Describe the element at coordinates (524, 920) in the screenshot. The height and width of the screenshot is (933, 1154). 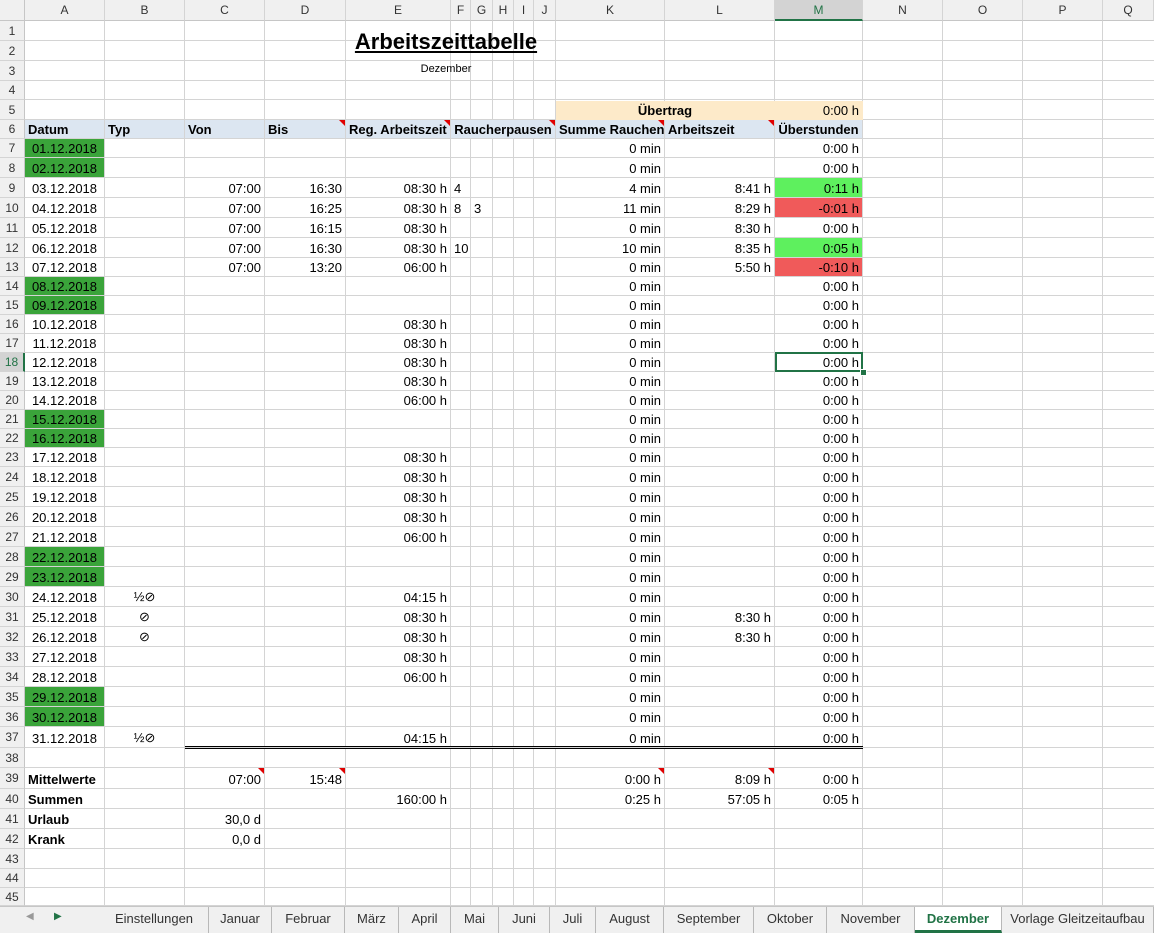
I see `sheet-tab-juni: Juni` at that location.